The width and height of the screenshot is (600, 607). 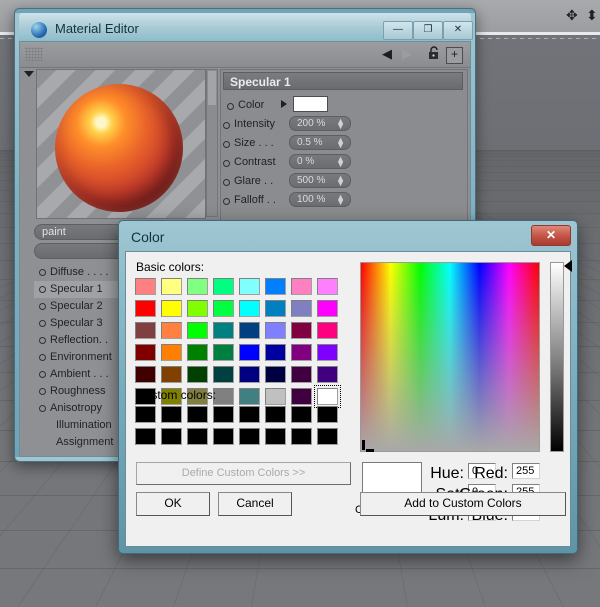 I want to click on spectrum-cursor-vertical, so click(x=363, y=445).